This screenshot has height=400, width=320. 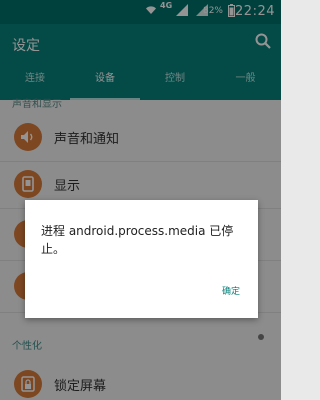 What do you see at coordinates (137, 240) in the screenshot?
I see `dialog-message: 进程 android.process.media 已停止。` at bounding box center [137, 240].